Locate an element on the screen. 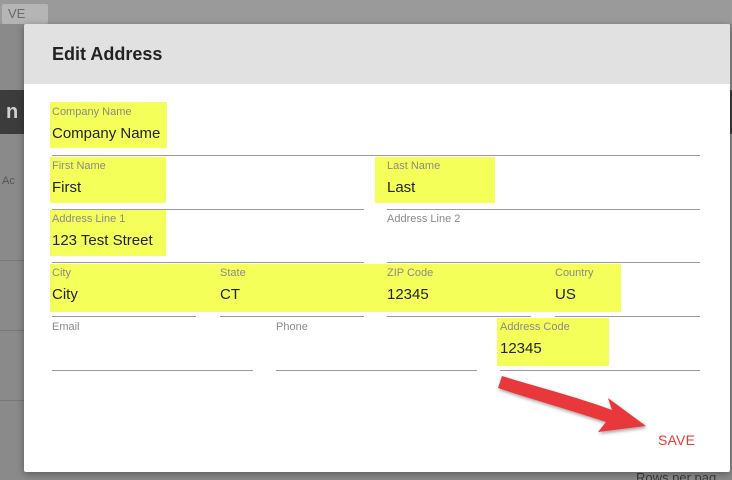 The height and width of the screenshot is (480, 732). save-button: SAVE is located at coordinates (676, 440).